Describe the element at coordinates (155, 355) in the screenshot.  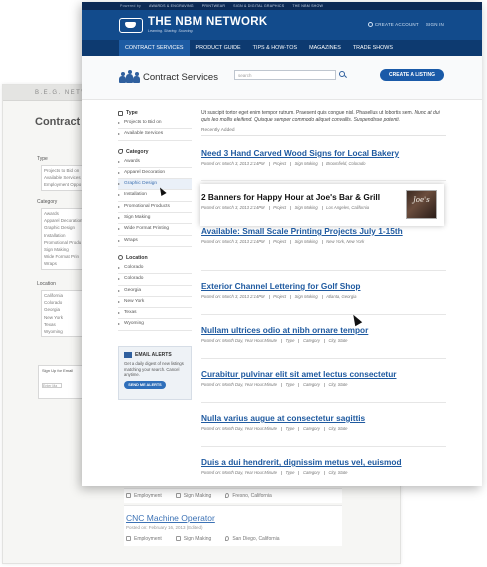
I see `email-alerts-heading: EMAIL ALERTS` at that location.